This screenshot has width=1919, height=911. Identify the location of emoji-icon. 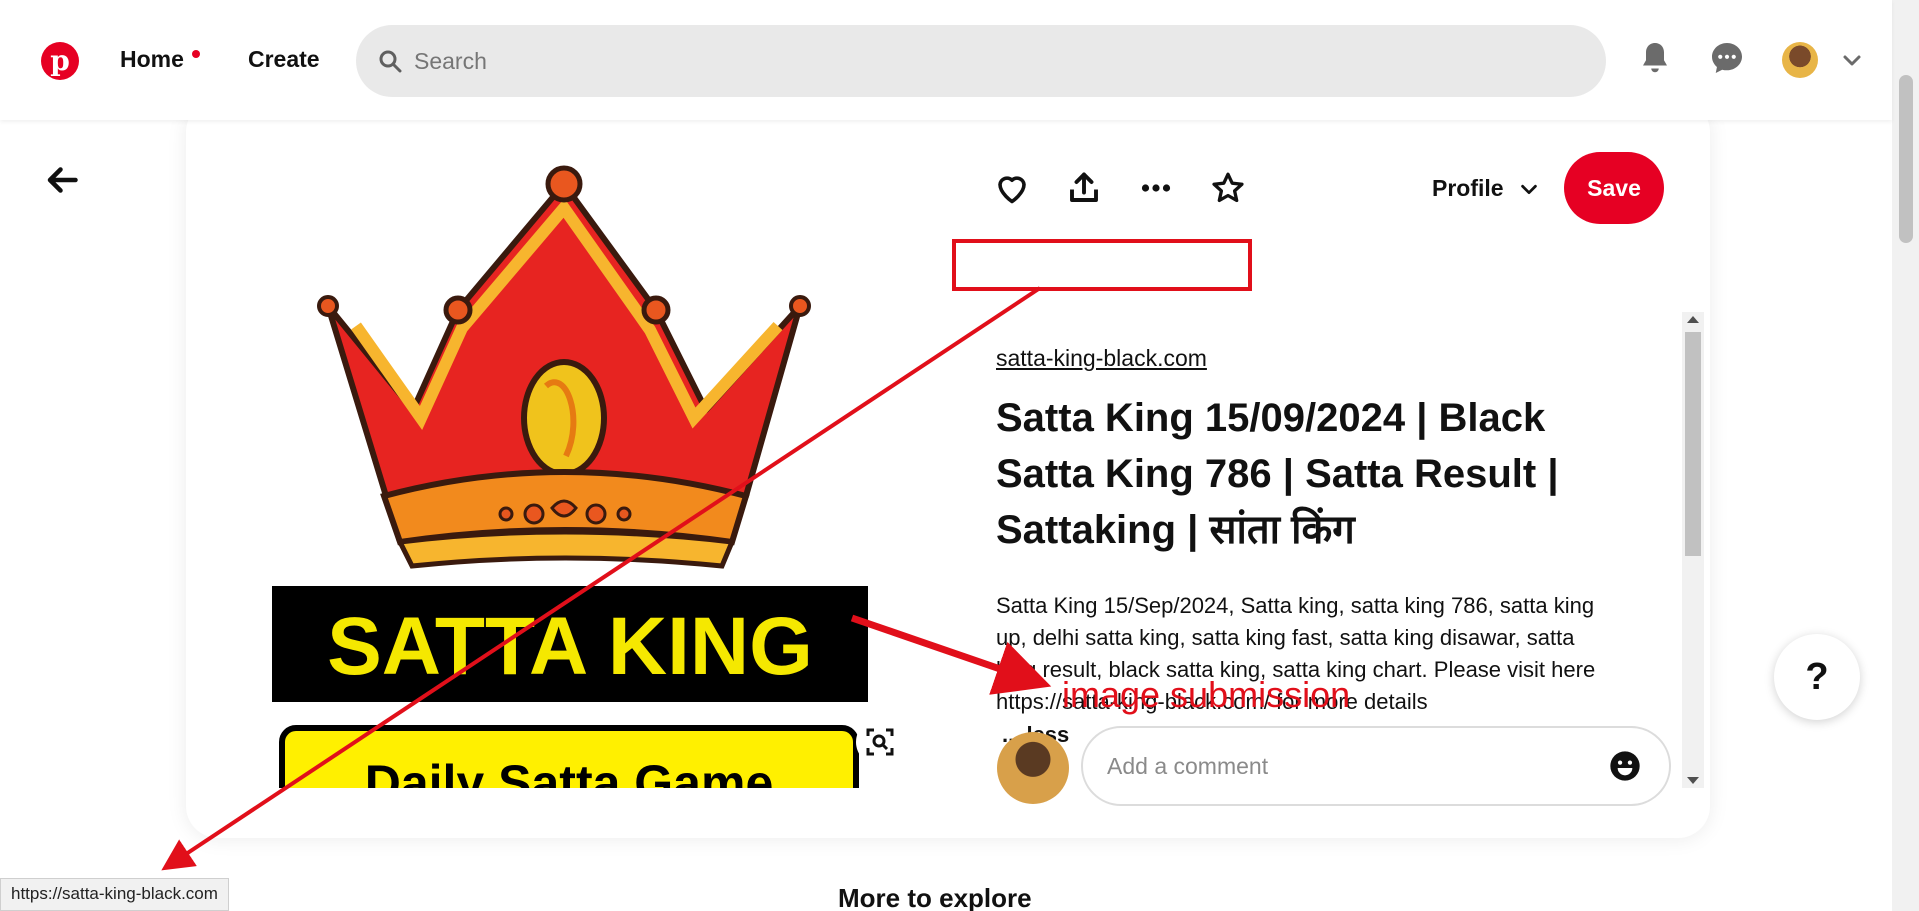
(1625, 766).